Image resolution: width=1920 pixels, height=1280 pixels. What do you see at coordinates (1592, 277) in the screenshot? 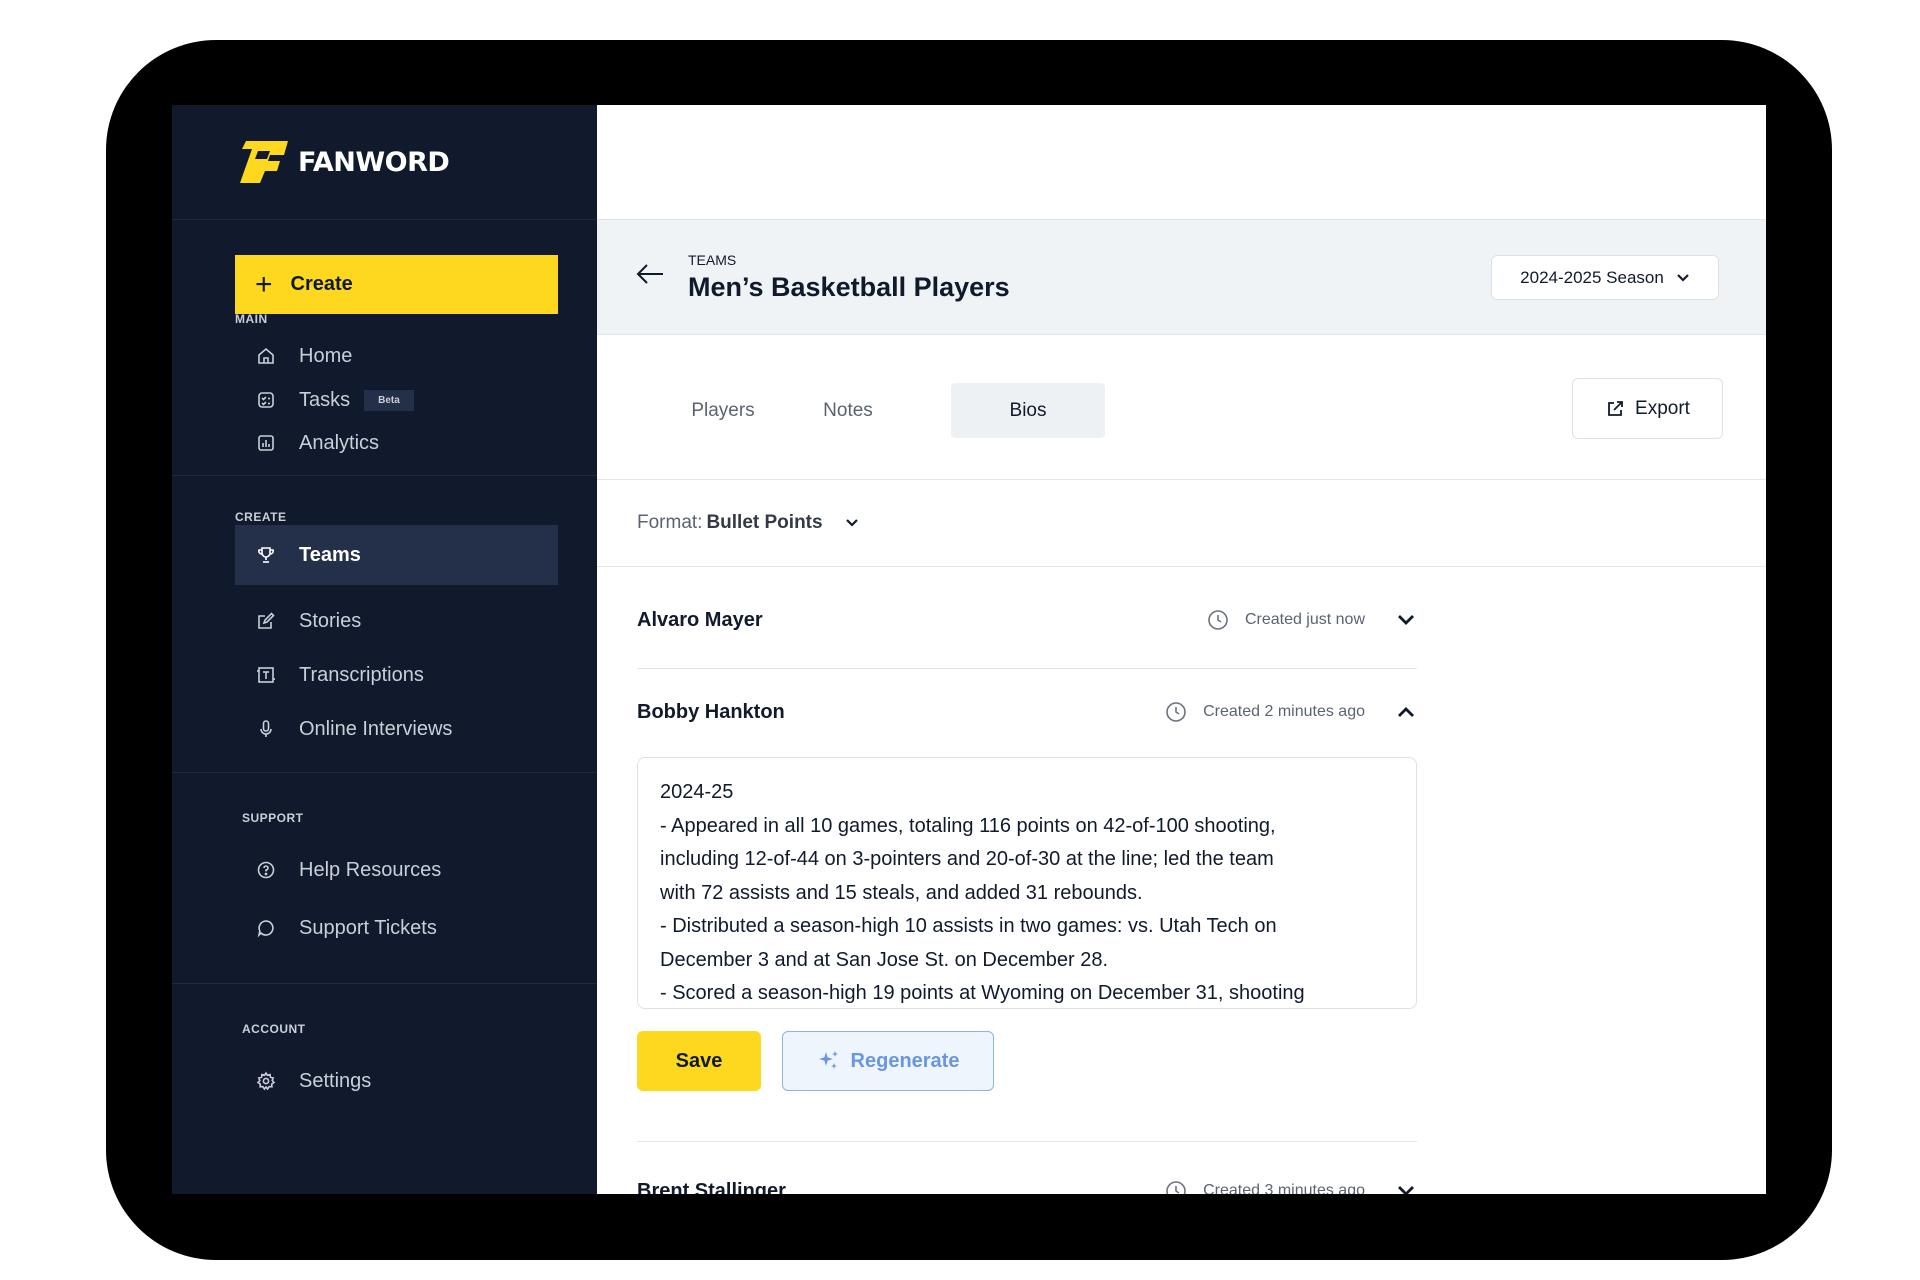
I see `season-select-value: 2024-2025 Season` at bounding box center [1592, 277].